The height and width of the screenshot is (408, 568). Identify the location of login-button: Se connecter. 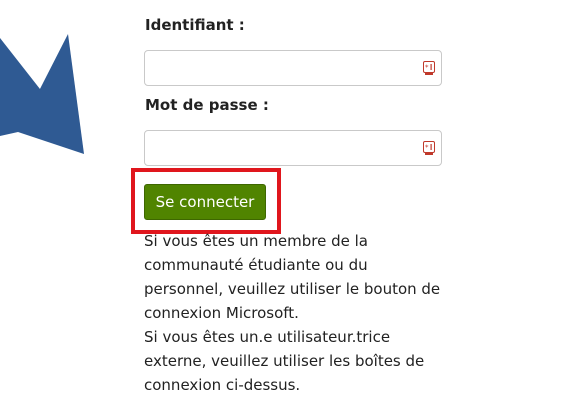
(205, 202).